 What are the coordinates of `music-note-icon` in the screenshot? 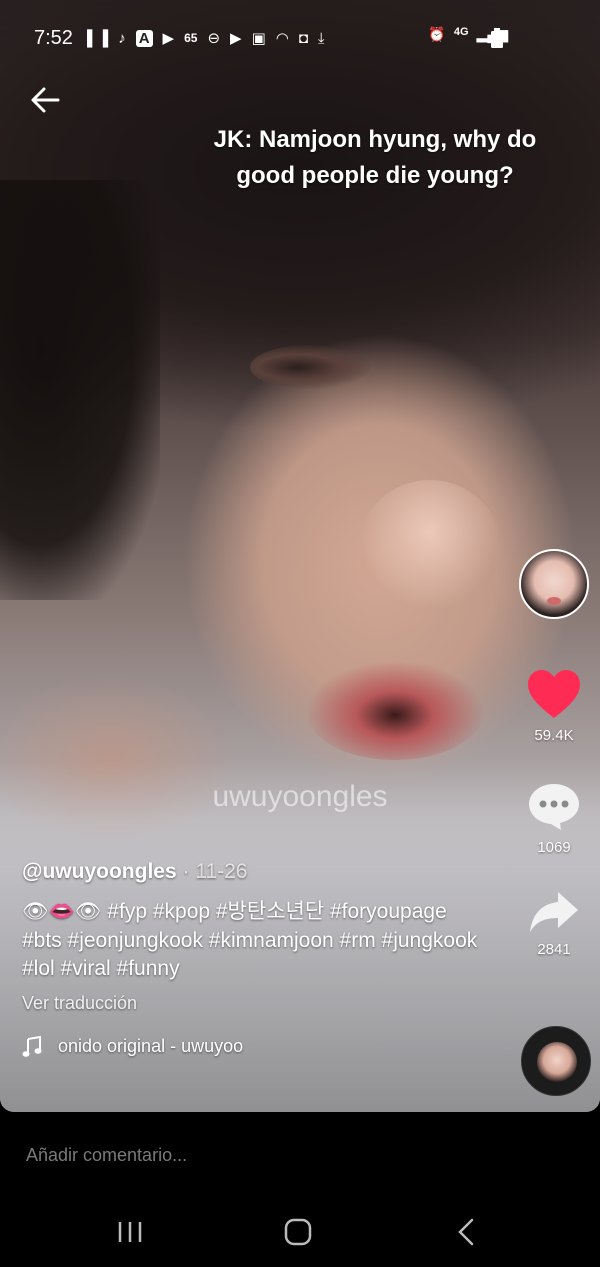 It's located at (32, 1046).